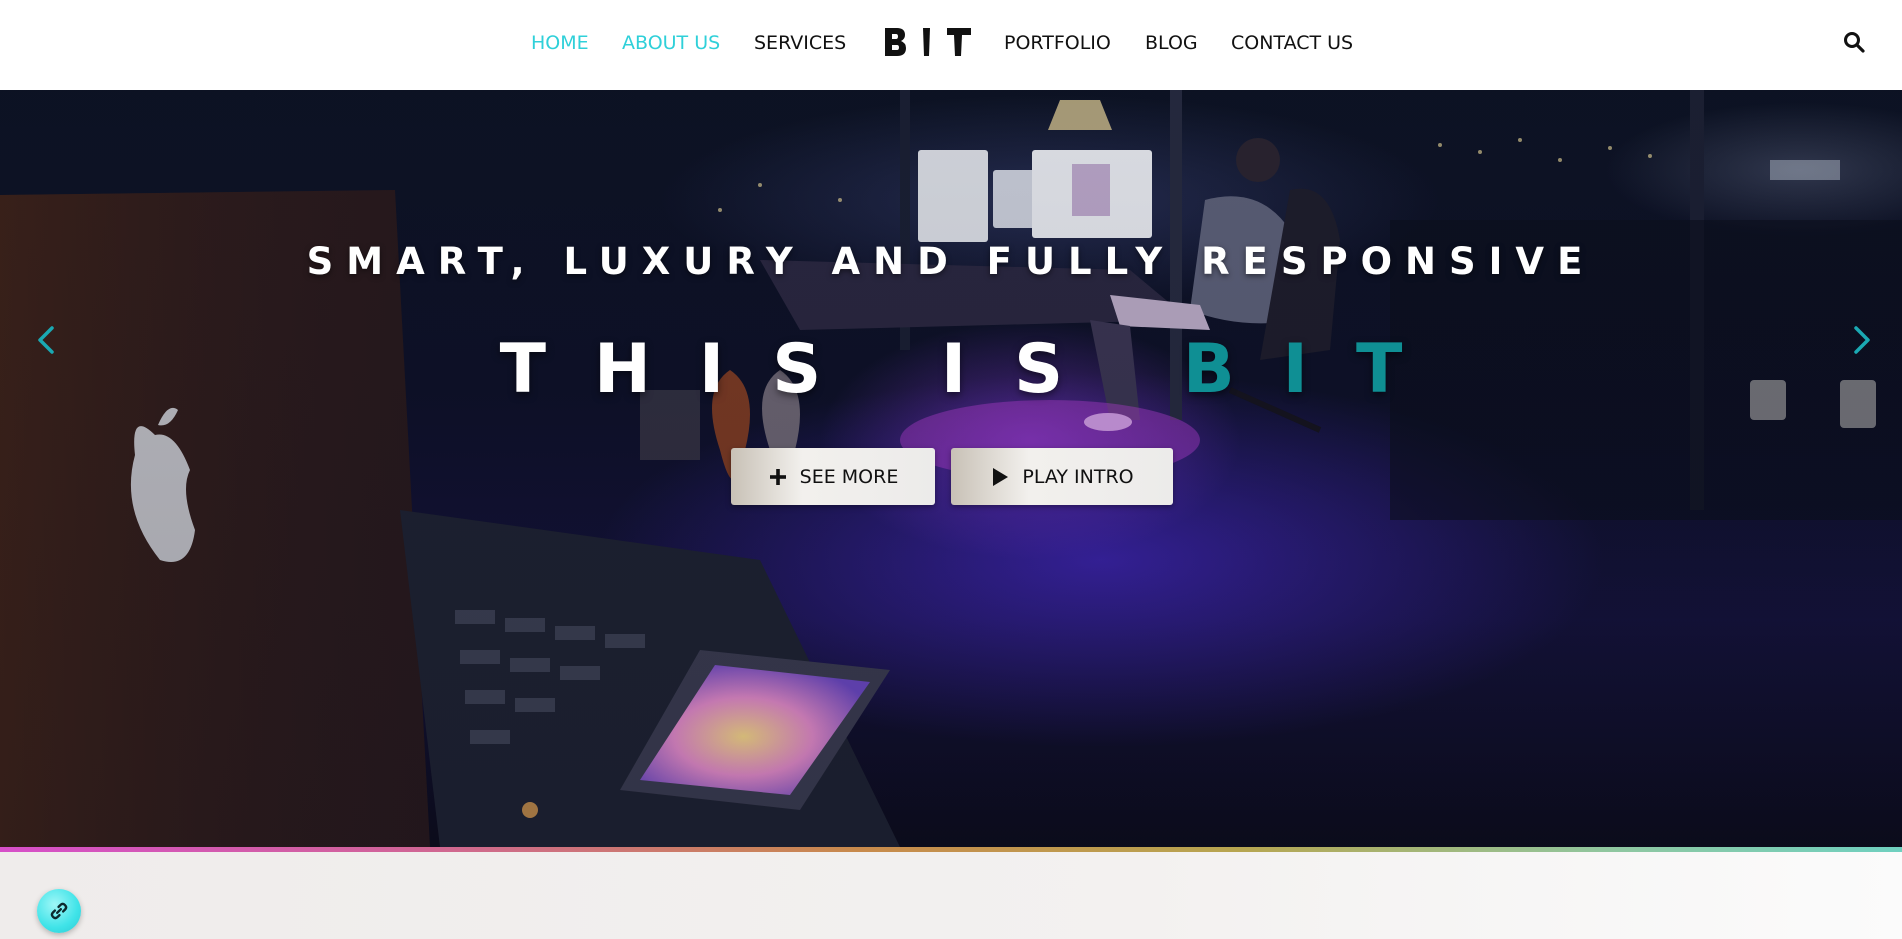 Image resolution: width=1902 pixels, height=939 pixels. What do you see at coordinates (1001, 476) in the screenshot?
I see `play-icon` at bounding box center [1001, 476].